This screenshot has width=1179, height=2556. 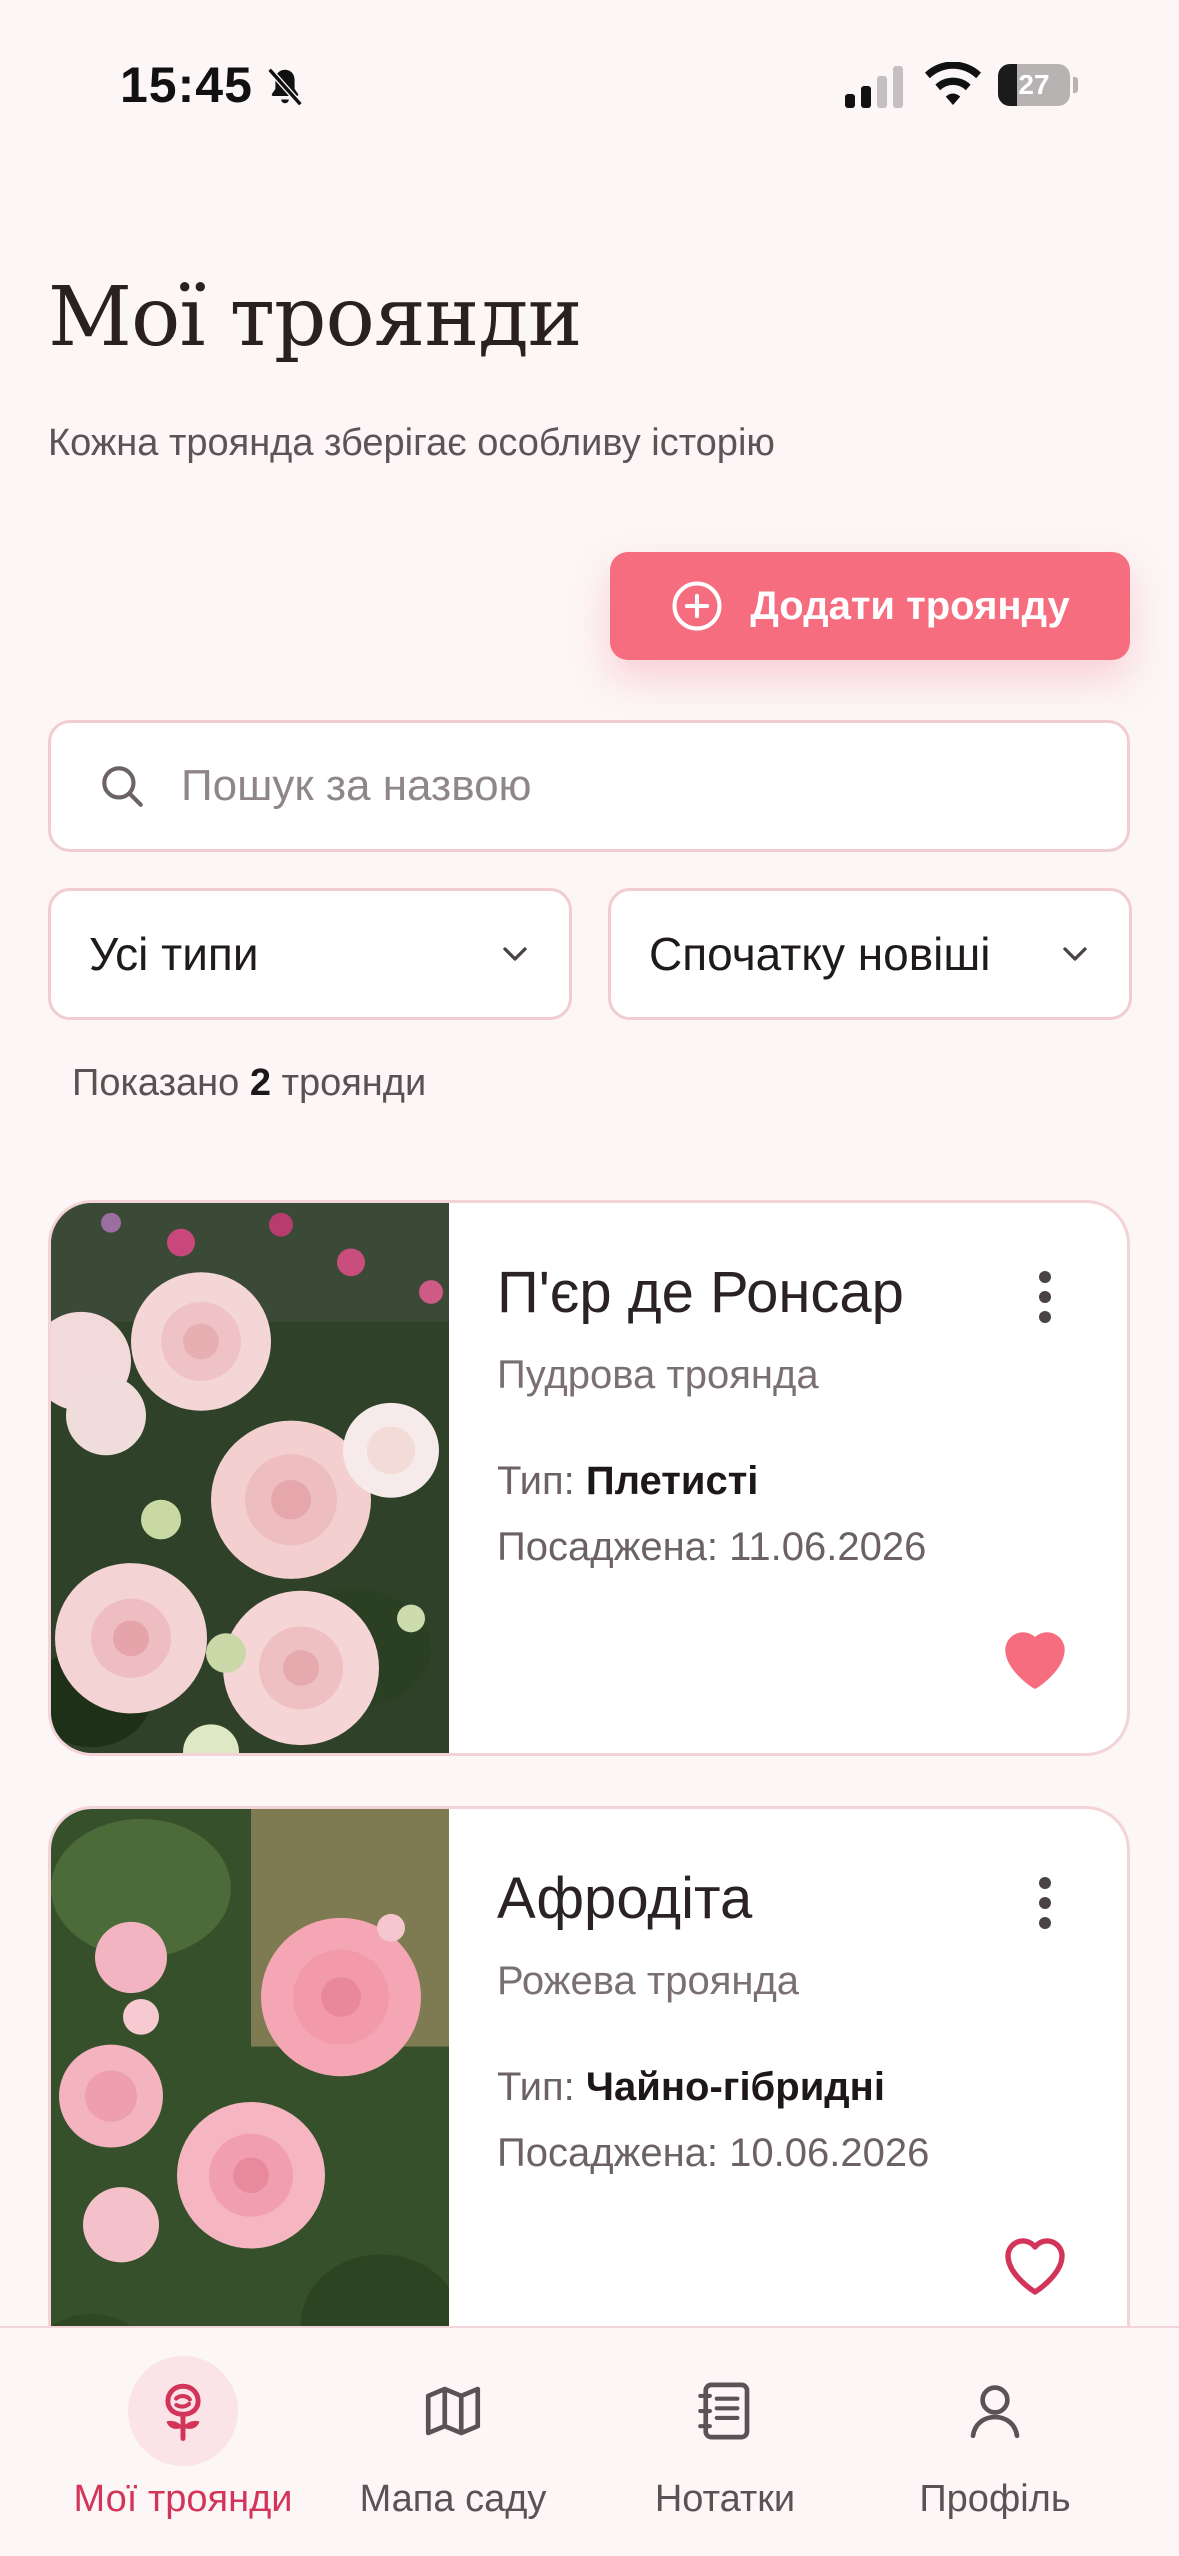 I want to click on signal-icon, so click(x=874, y=87).